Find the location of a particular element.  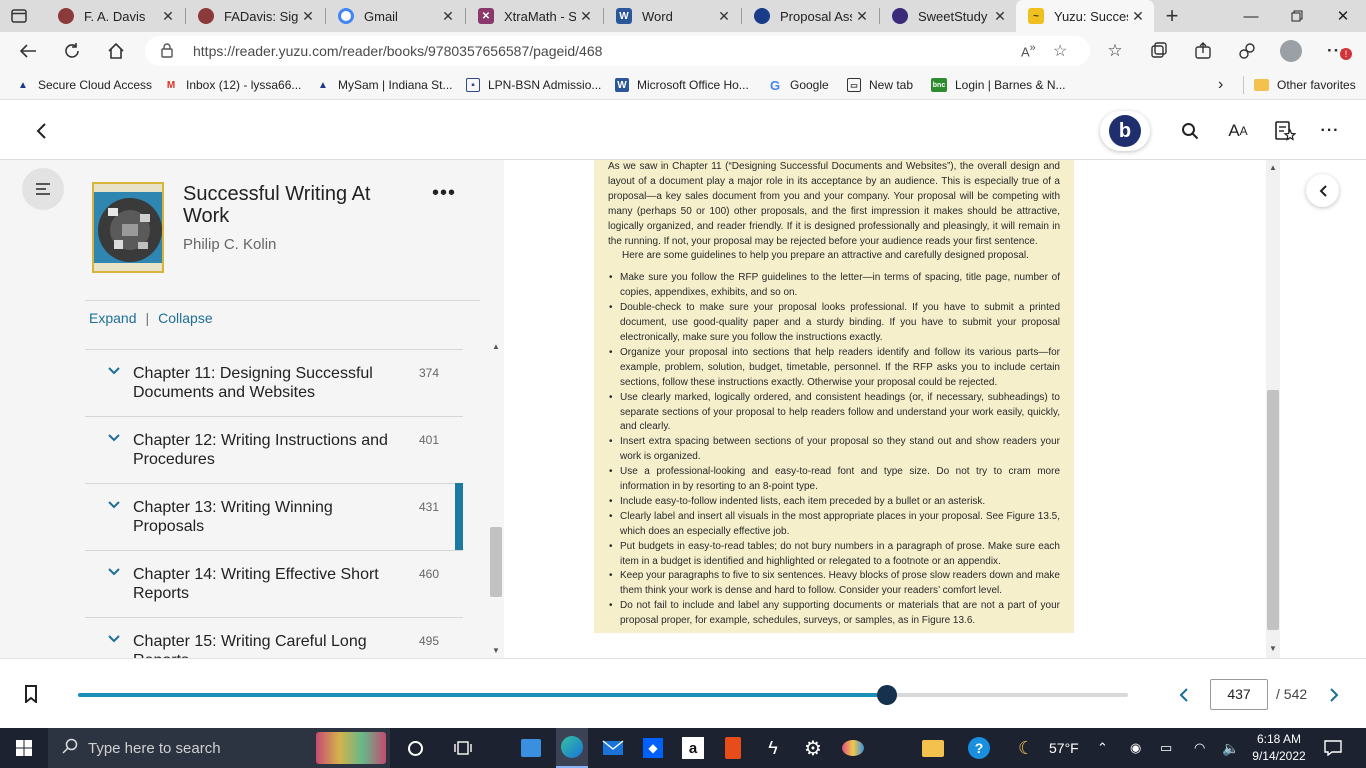

file-explorer-icon is located at coordinates (933, 748).